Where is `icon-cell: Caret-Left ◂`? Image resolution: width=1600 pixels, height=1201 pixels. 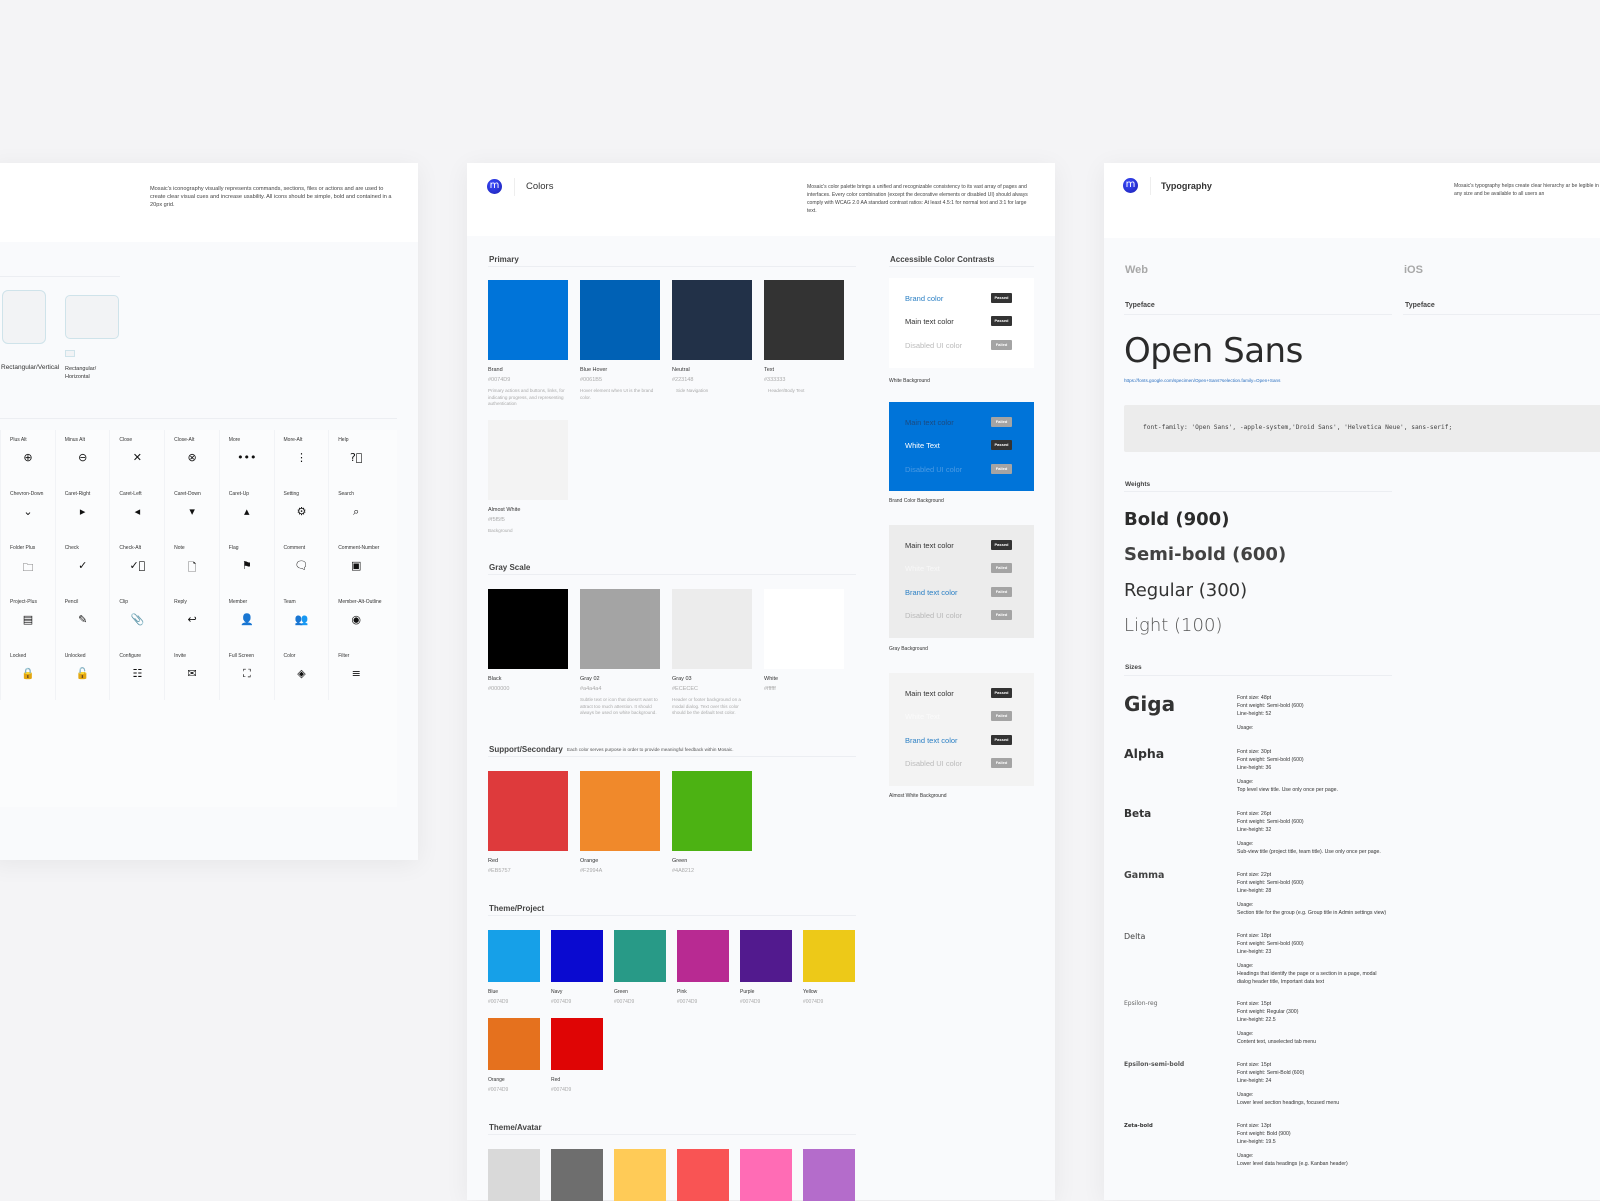 icon-cell: Caret-Left ◂ is located at coordinates (136, 511).